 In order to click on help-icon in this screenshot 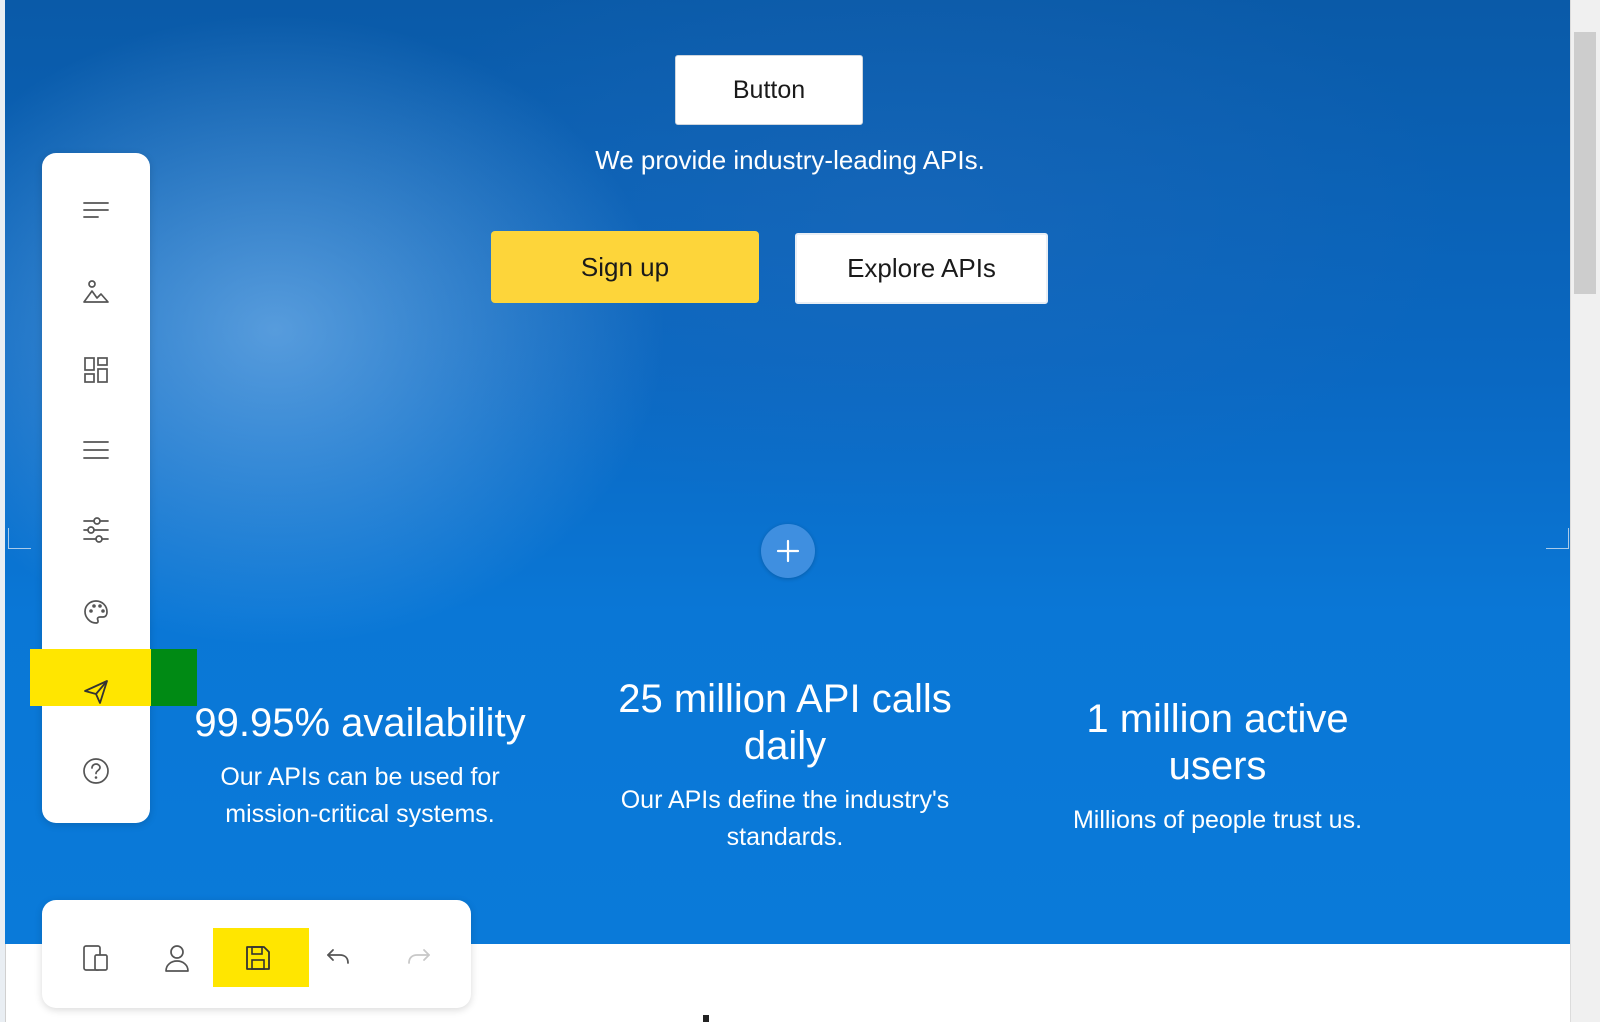, I will do `click(96, 771)`.